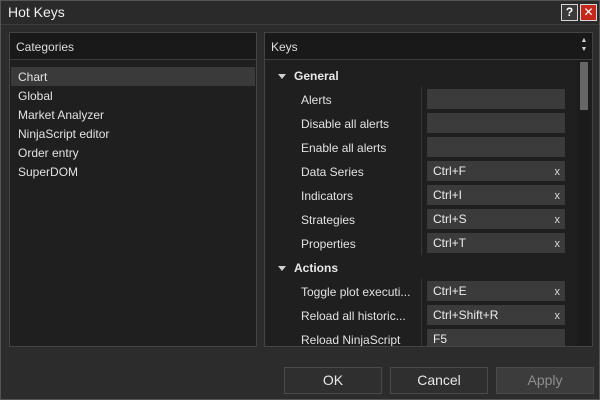  Describe the element at coordinates (428, 46) in the screenshot. I see `keys-header: Keys ▲ ▼` at that location.